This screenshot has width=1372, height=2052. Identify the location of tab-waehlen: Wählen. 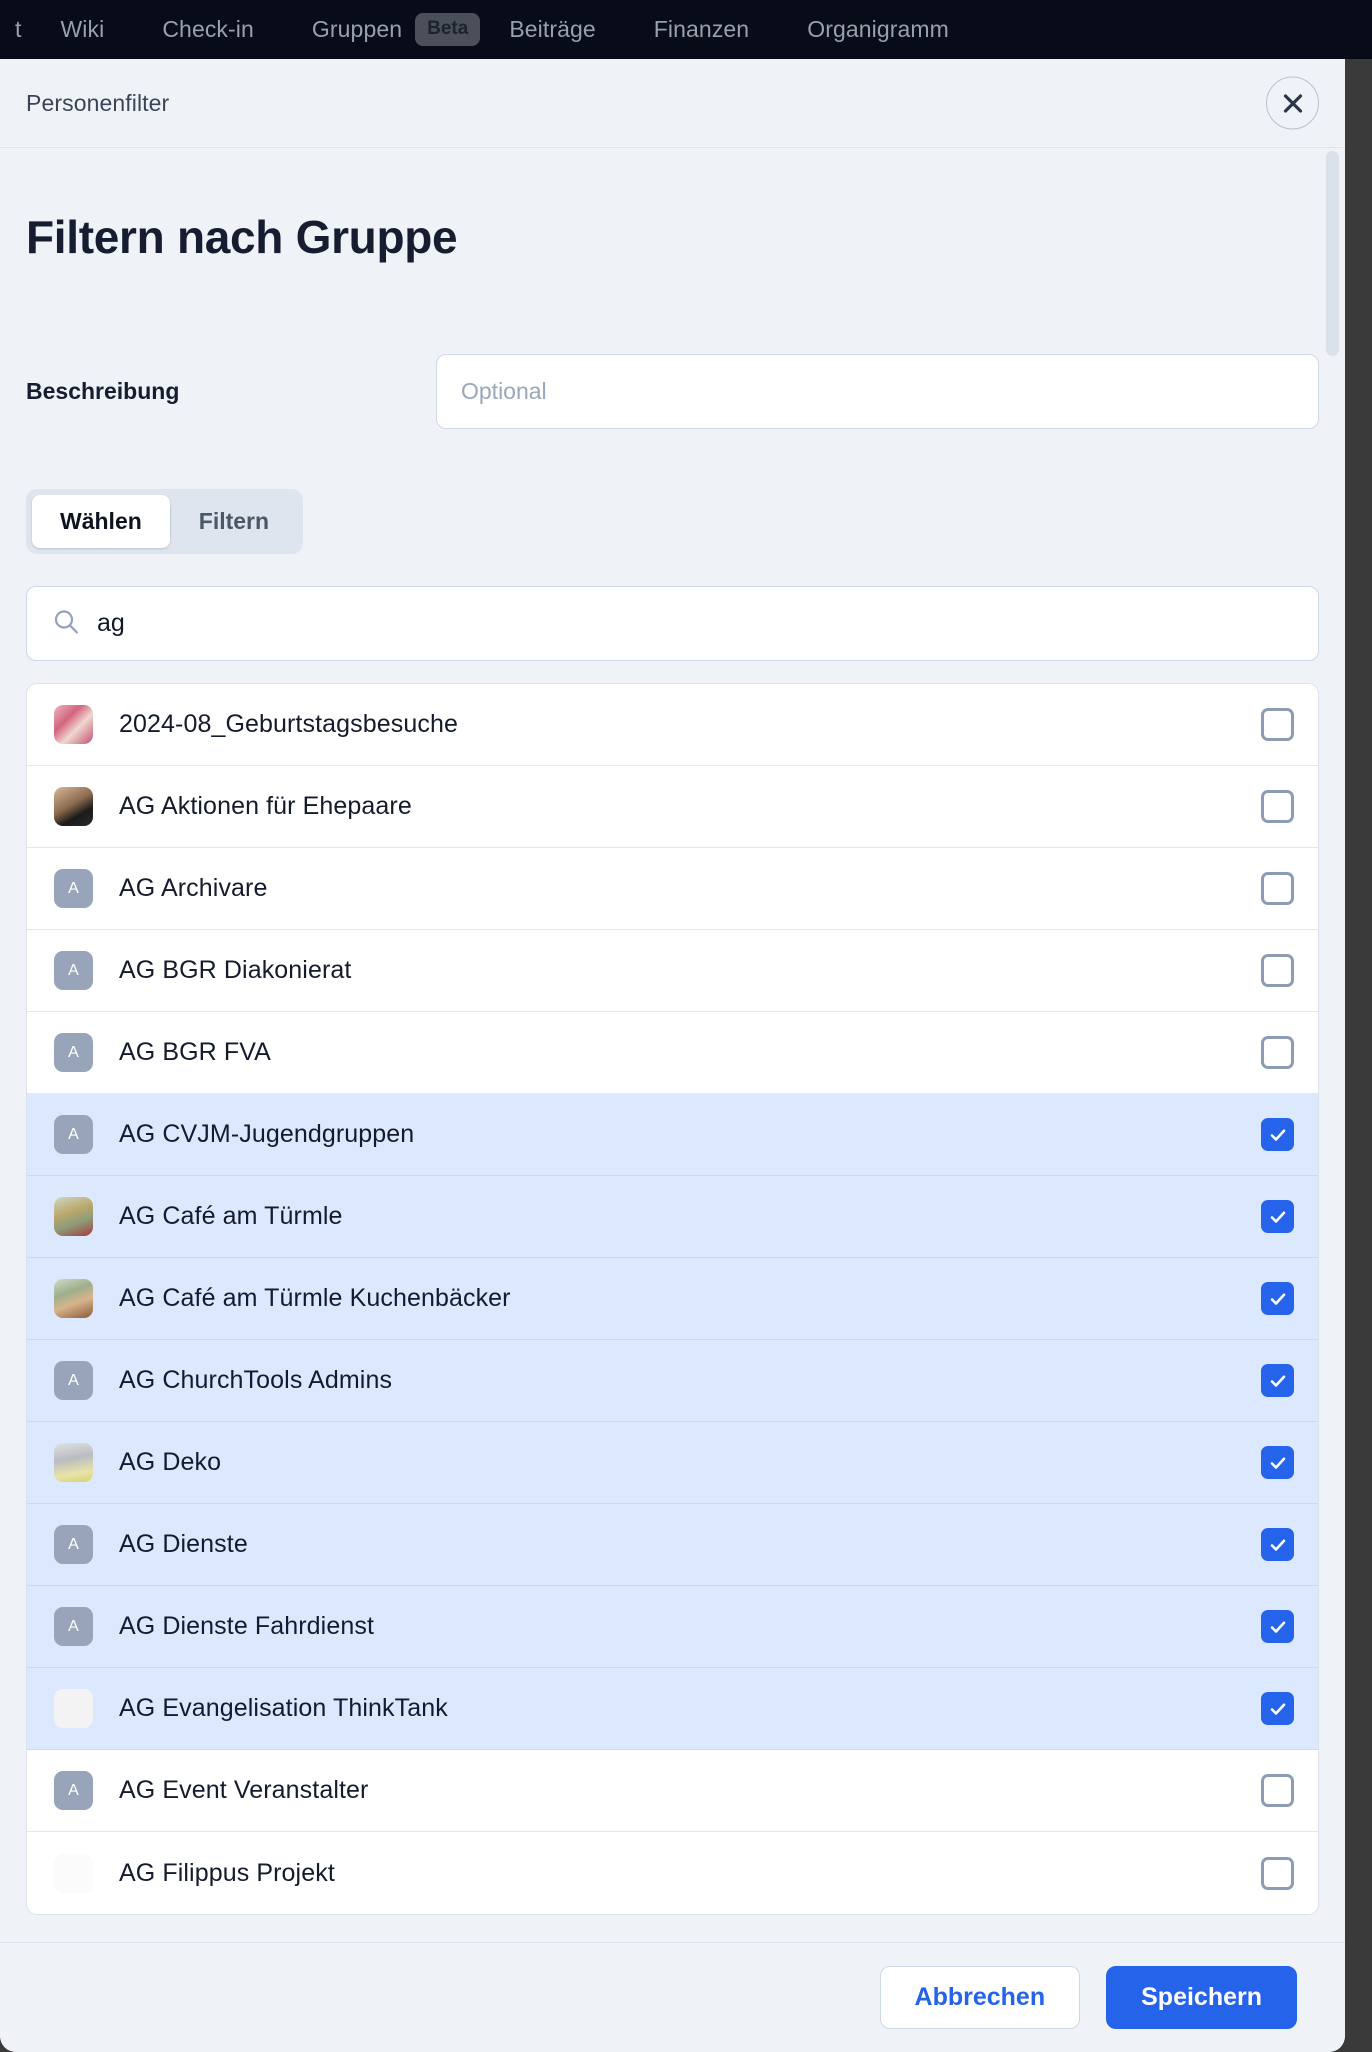
(101, 521).